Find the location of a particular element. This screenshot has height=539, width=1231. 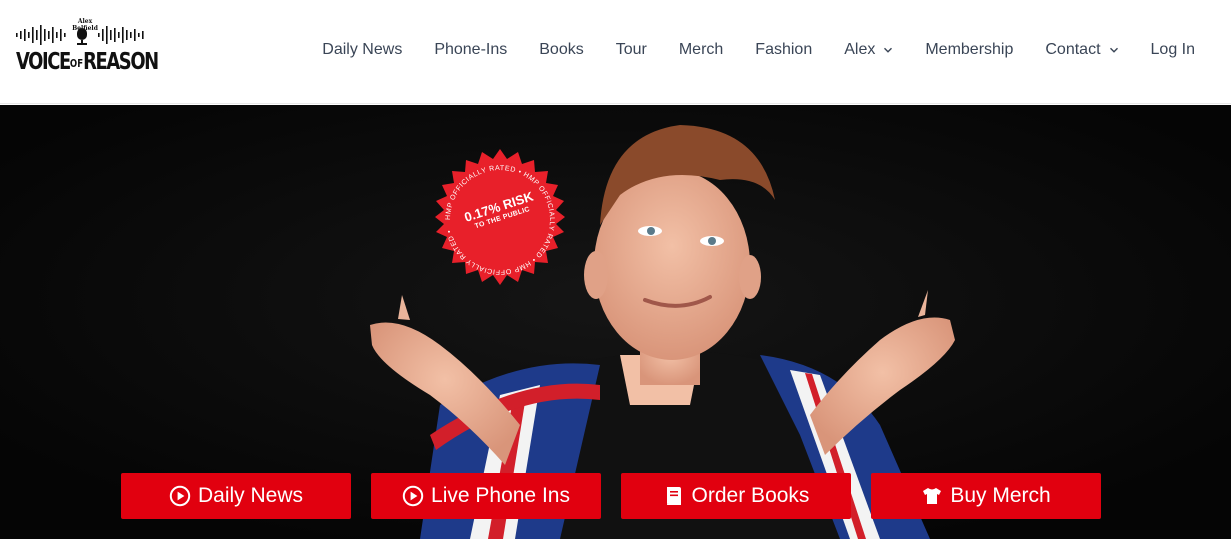

nav-item-membership: Membership is located at coordinates (969, 50).